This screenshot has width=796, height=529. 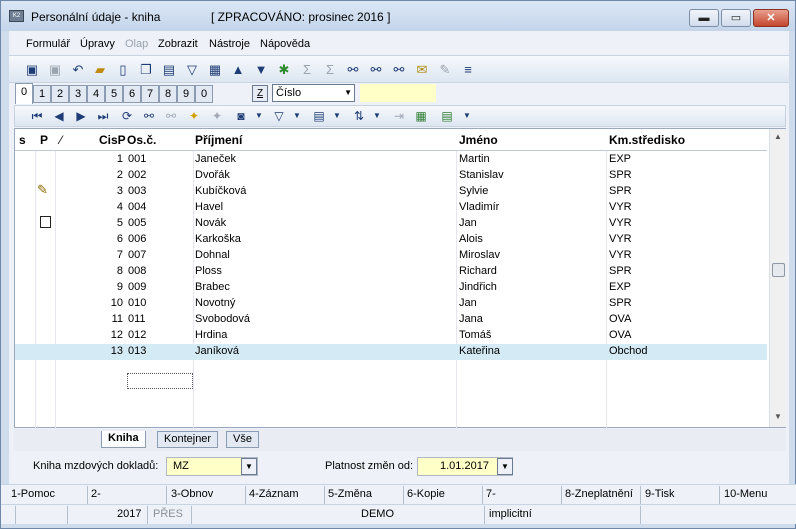 What do you see at coordinates (445, 70) in the screenshot?
I see `edit-icon: ✎` at bounding box center [445, 70].